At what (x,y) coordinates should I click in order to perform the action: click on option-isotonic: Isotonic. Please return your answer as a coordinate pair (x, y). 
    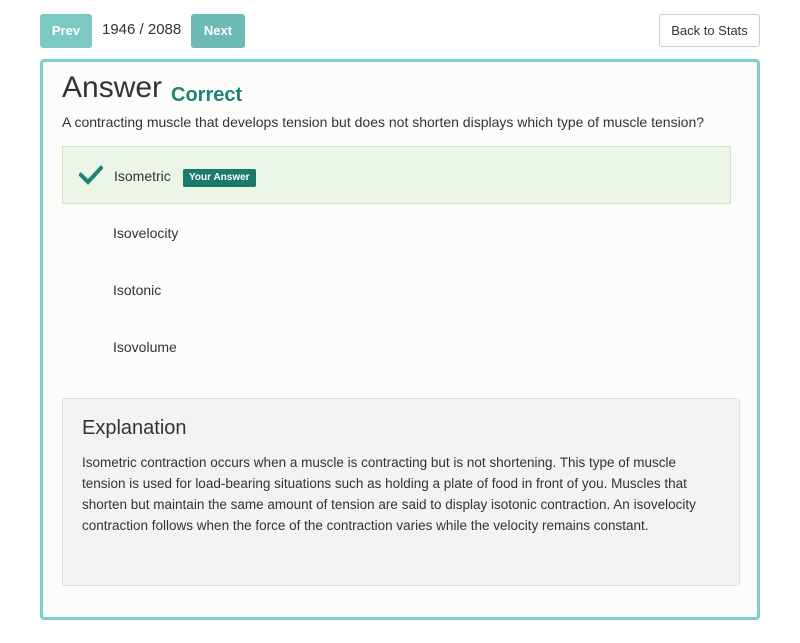
    Looking at the image, I should click on (396, 290).